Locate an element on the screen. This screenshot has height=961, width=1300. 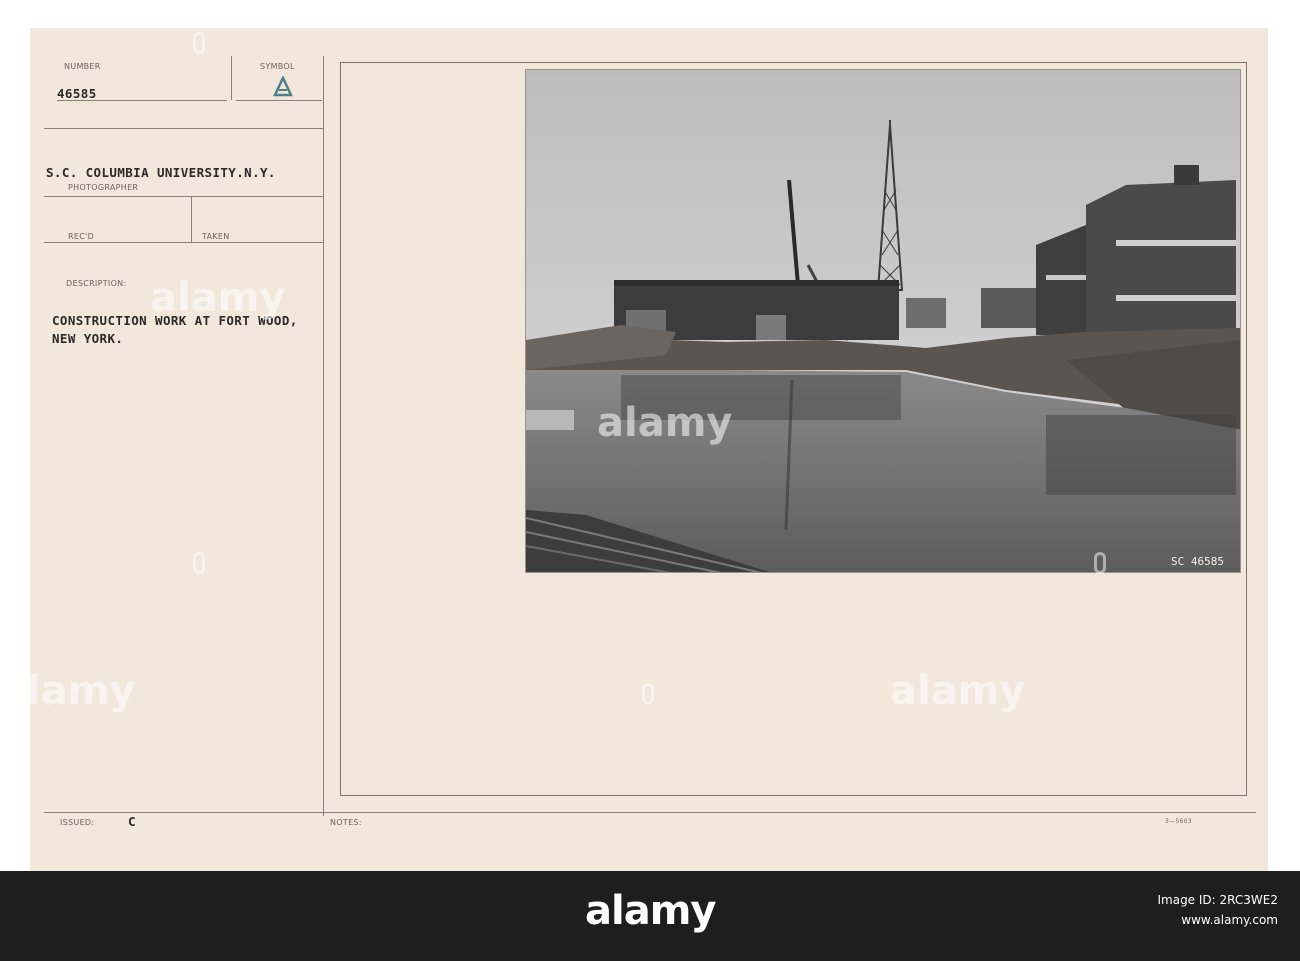
site-url: www.alamy.com is located at coordinates (1229, 920).